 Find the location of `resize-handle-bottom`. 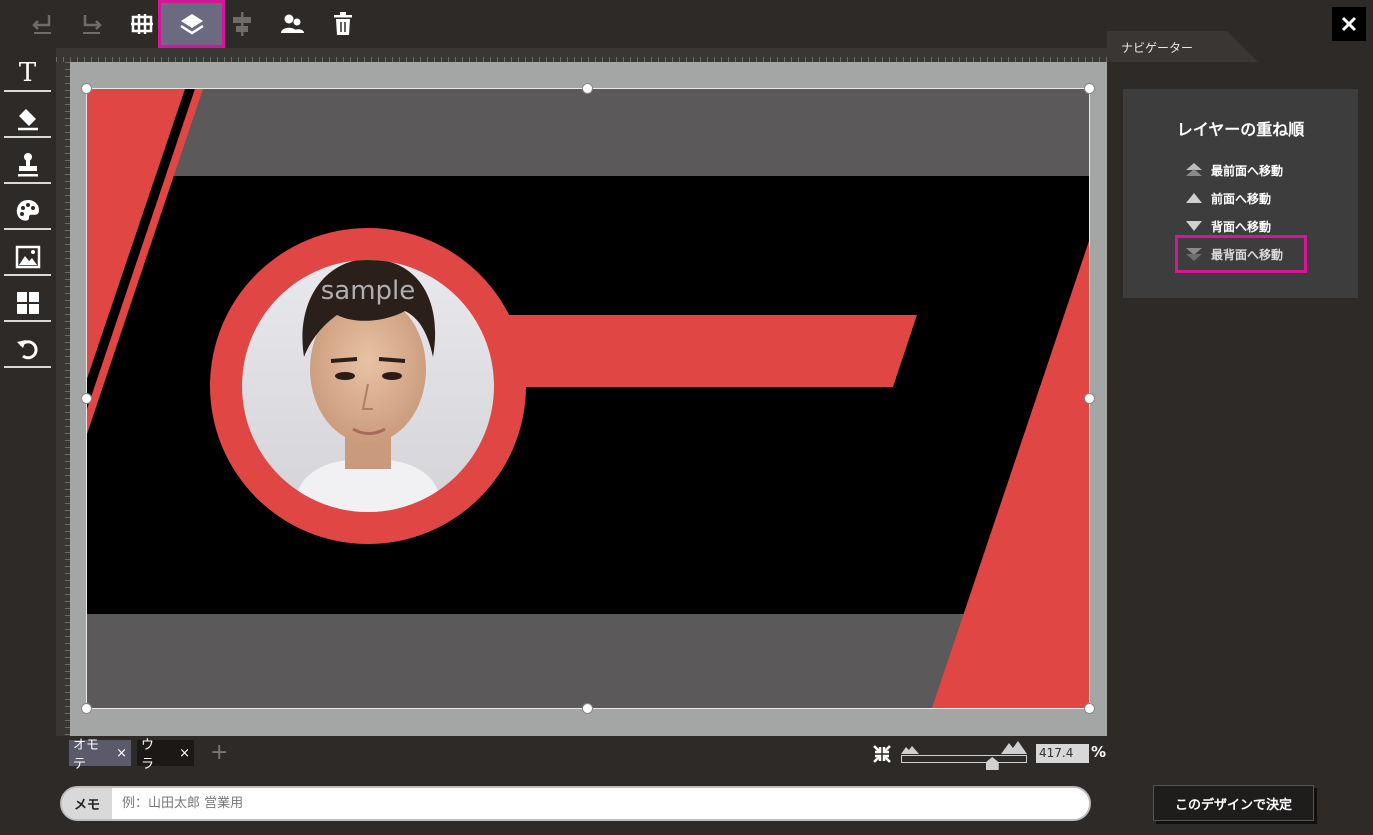

resize-handle-bottom is located at coordinates (587, 708).